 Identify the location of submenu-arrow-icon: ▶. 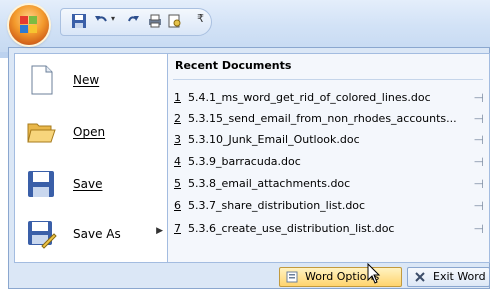
(159, 231).